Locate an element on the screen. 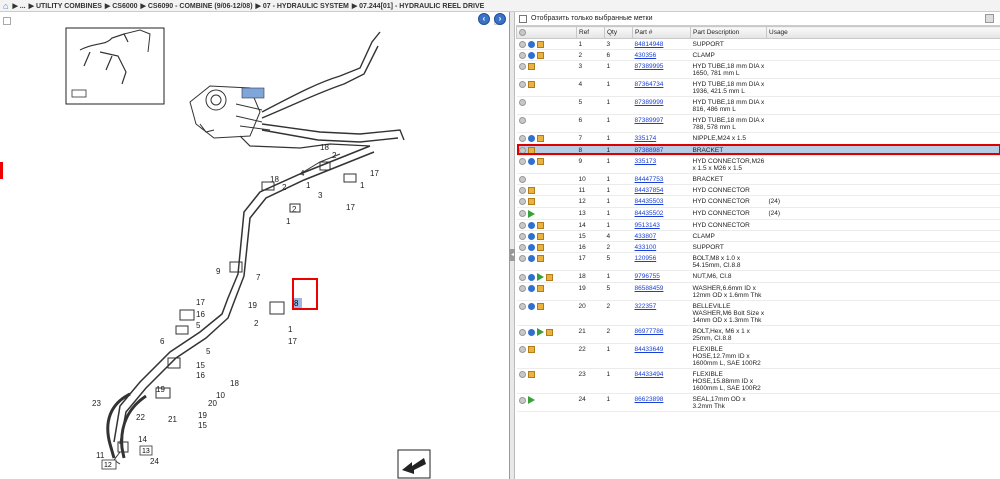  part-number-link: 84437854 is located at coordinates (649, 190).